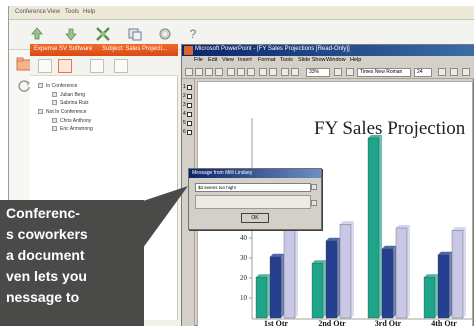 The image size is (474, 326). What do you see at coordinates (165, 34) in the screenshot?
I see `settings-icon` at bounding box center [165, 34].